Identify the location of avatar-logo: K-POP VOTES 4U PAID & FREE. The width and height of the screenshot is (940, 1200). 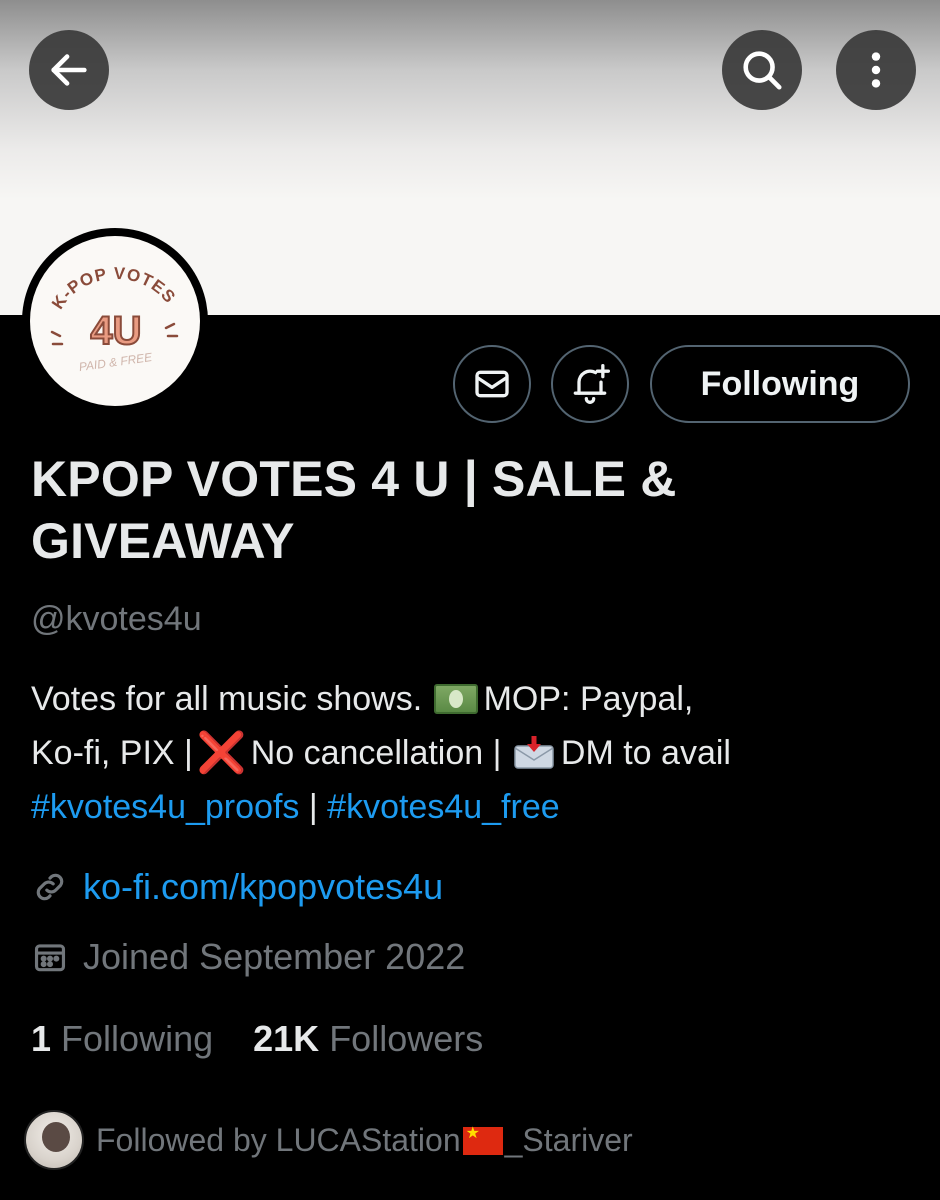
(115, 321).